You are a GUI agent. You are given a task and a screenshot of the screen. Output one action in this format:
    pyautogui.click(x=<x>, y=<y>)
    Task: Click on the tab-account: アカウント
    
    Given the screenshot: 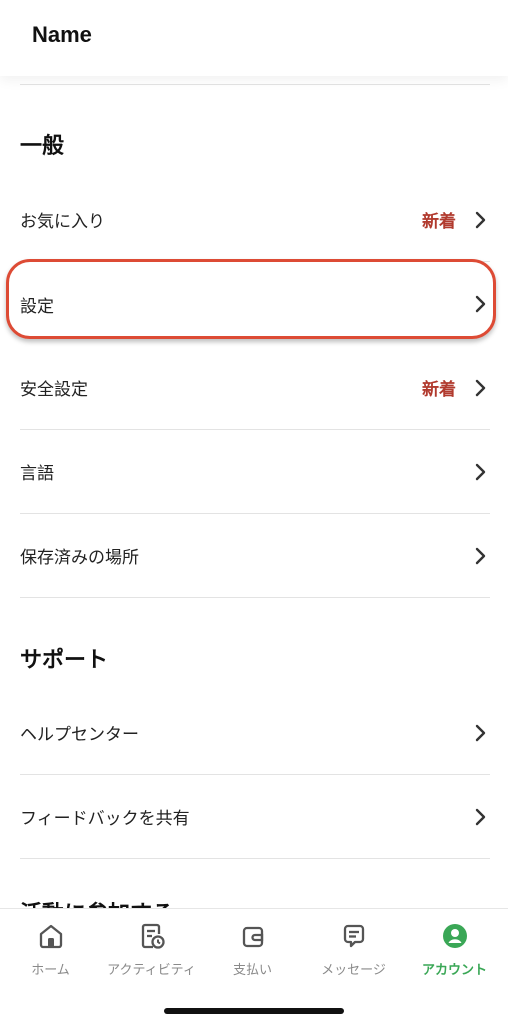 What is the action you would take?
    pyautogui.click(x=454, y=951)
    